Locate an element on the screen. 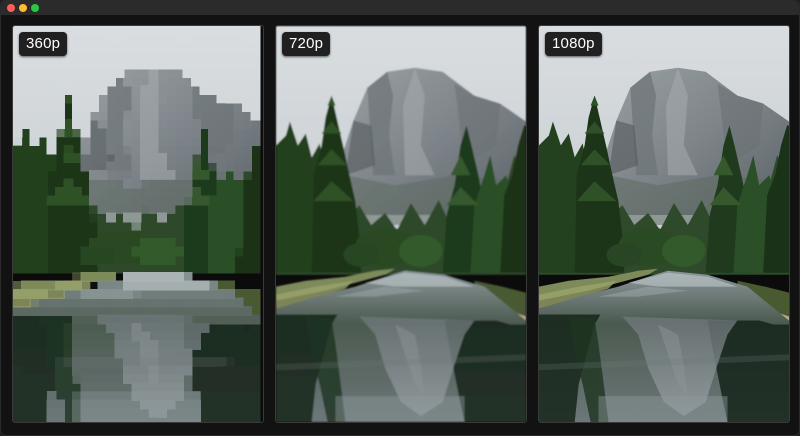  minimize-window-button is located at coordinates (23, 8).